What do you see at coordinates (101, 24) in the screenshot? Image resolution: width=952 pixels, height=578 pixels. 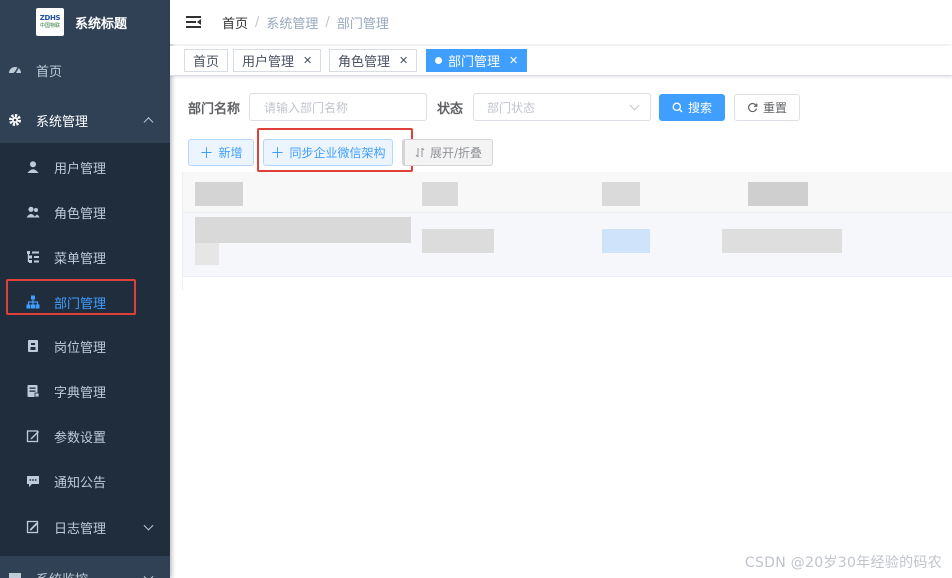 I see `app-title: 系统标题` at bounding box center [101, 24].